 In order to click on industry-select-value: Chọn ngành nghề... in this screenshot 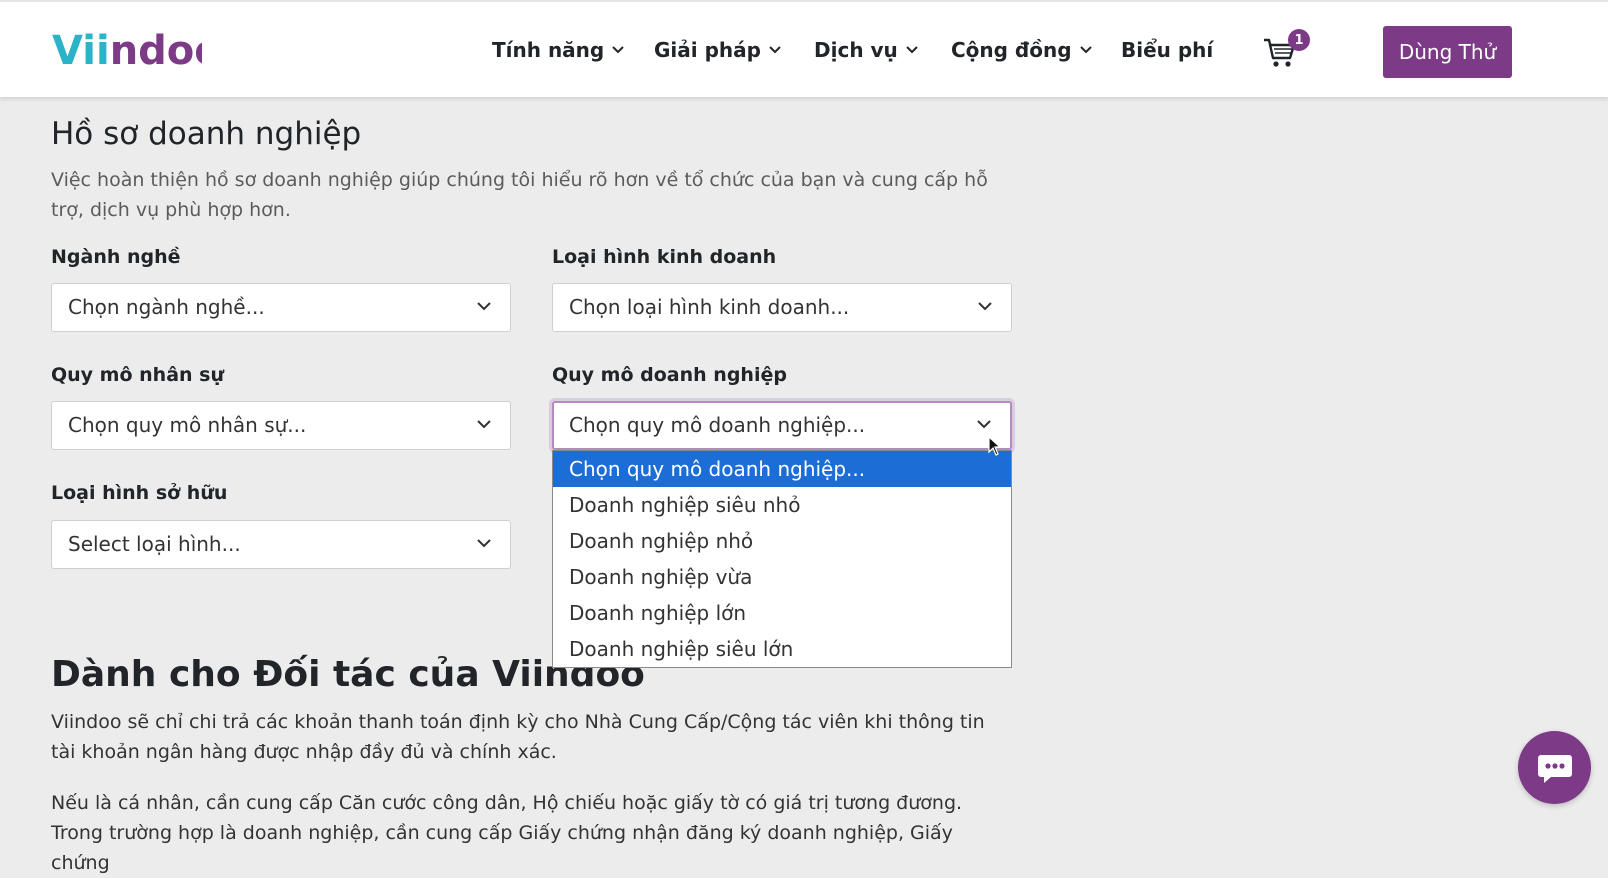, I will do `click(166, 307)`.